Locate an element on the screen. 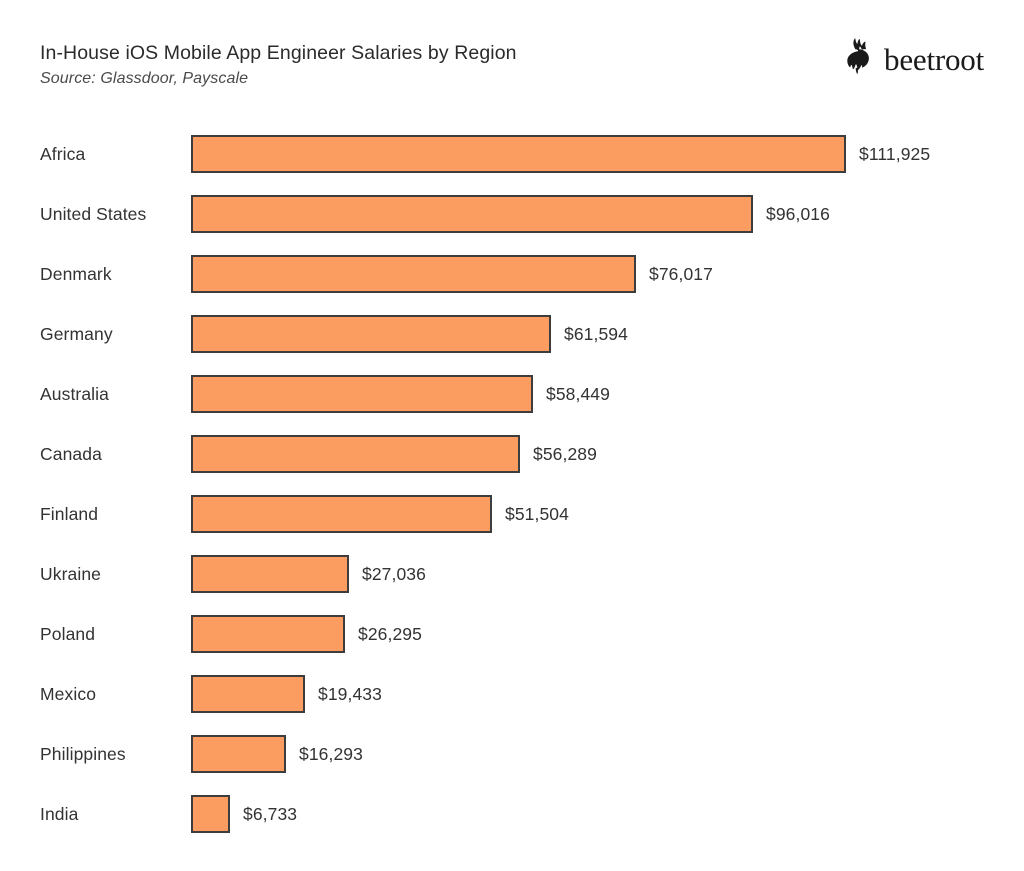 This screenshot has height=871, width=1024. bar-value-label: $111,925 is located at coordinates (895, 154).